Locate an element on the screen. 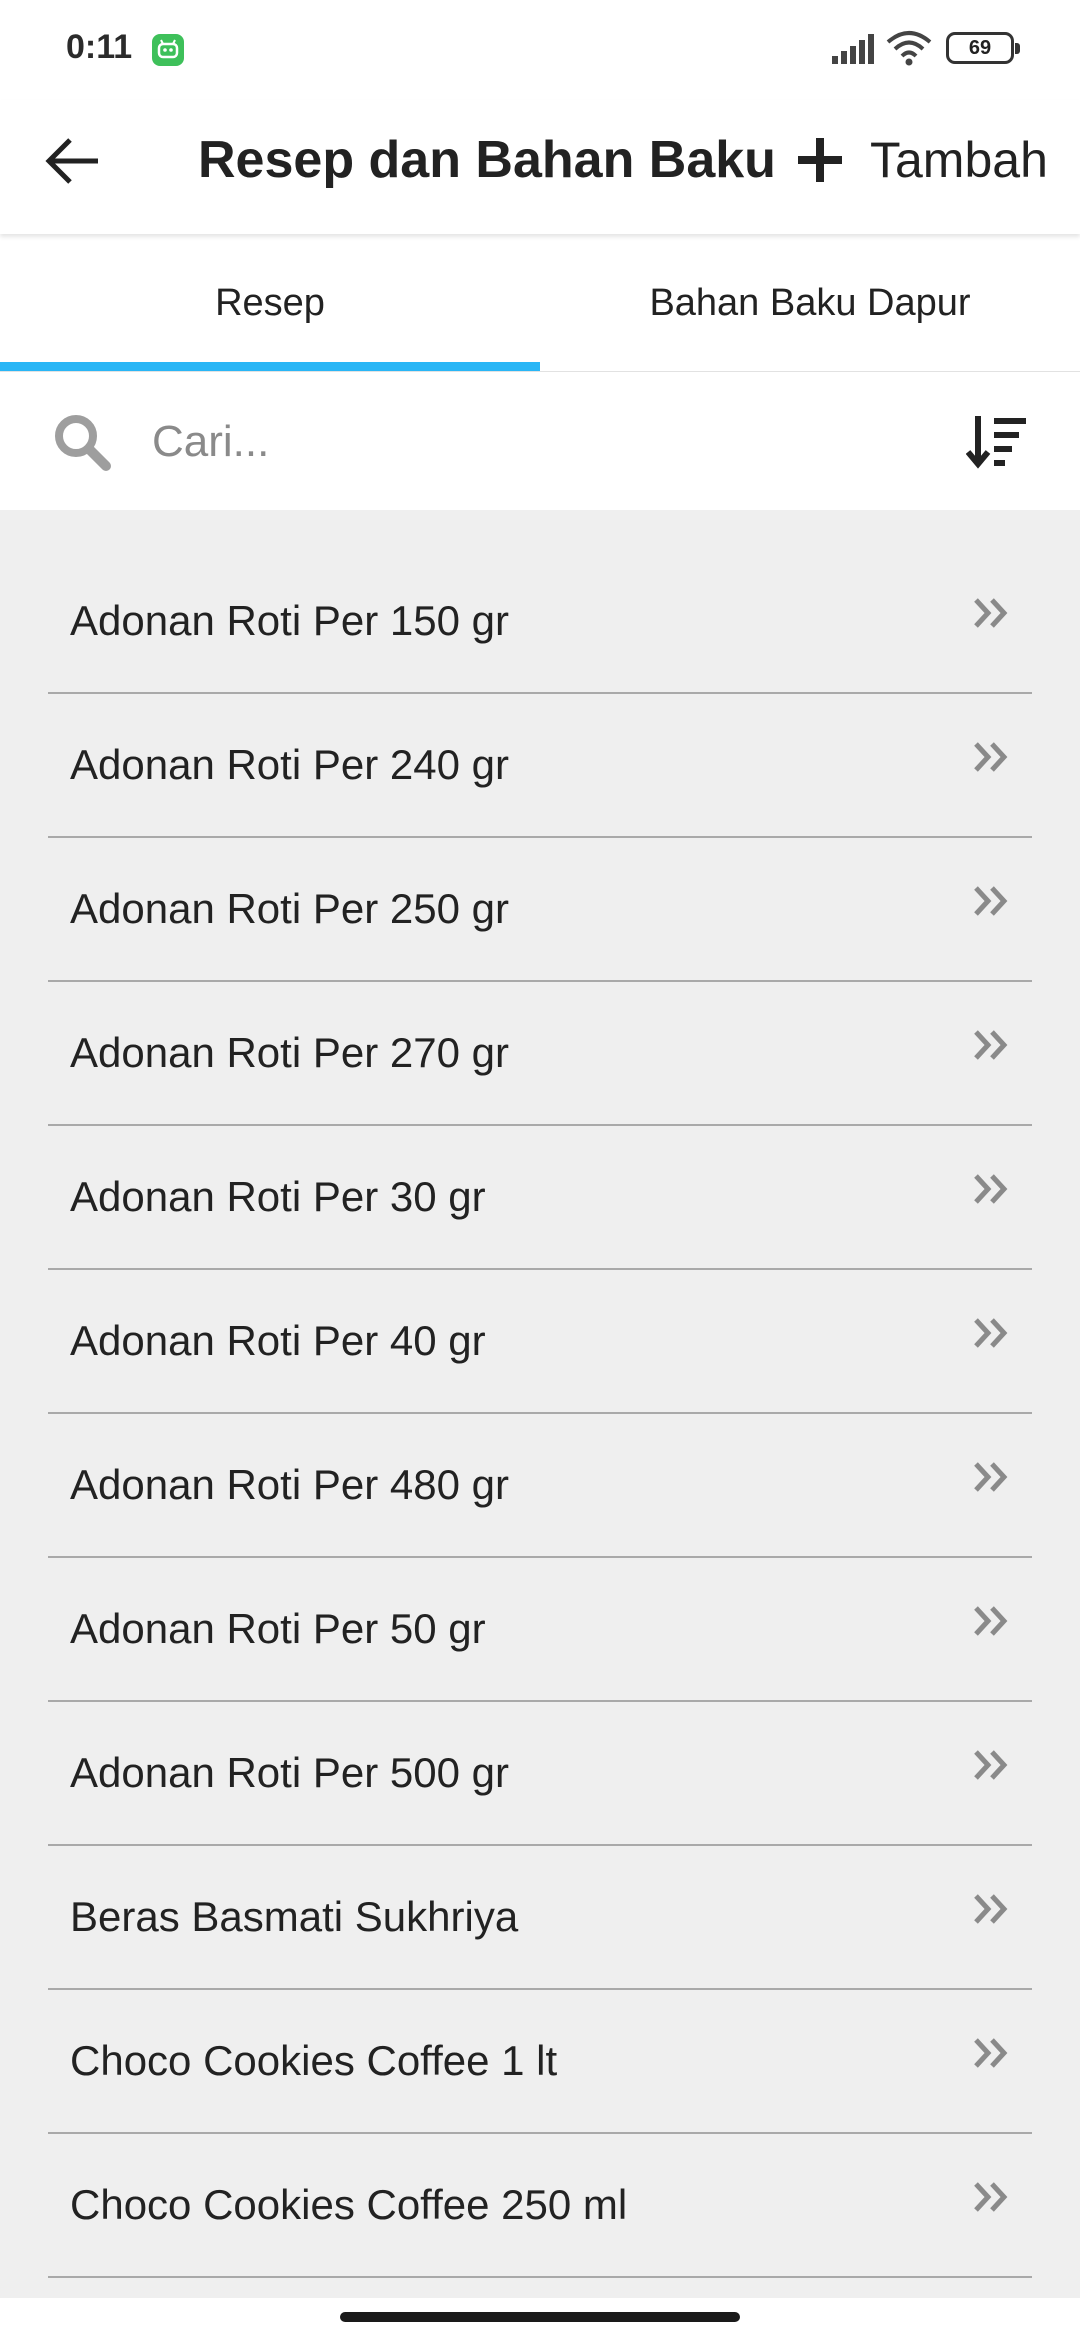 This screenshot has width=1080, height=2340. recipe-name: Adonan Roti Per 270 gr is located at coordinates (289, 1052).